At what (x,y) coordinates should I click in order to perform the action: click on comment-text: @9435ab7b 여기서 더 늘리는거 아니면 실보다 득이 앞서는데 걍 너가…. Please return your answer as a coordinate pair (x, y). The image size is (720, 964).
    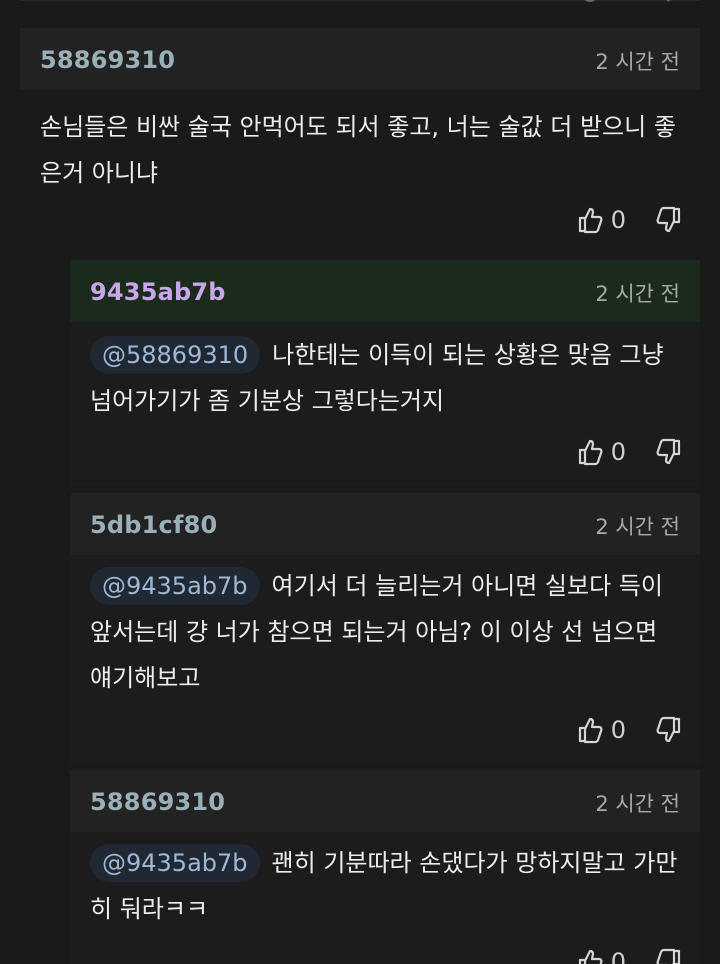
    Looking at the image, I should click on (386, 632).